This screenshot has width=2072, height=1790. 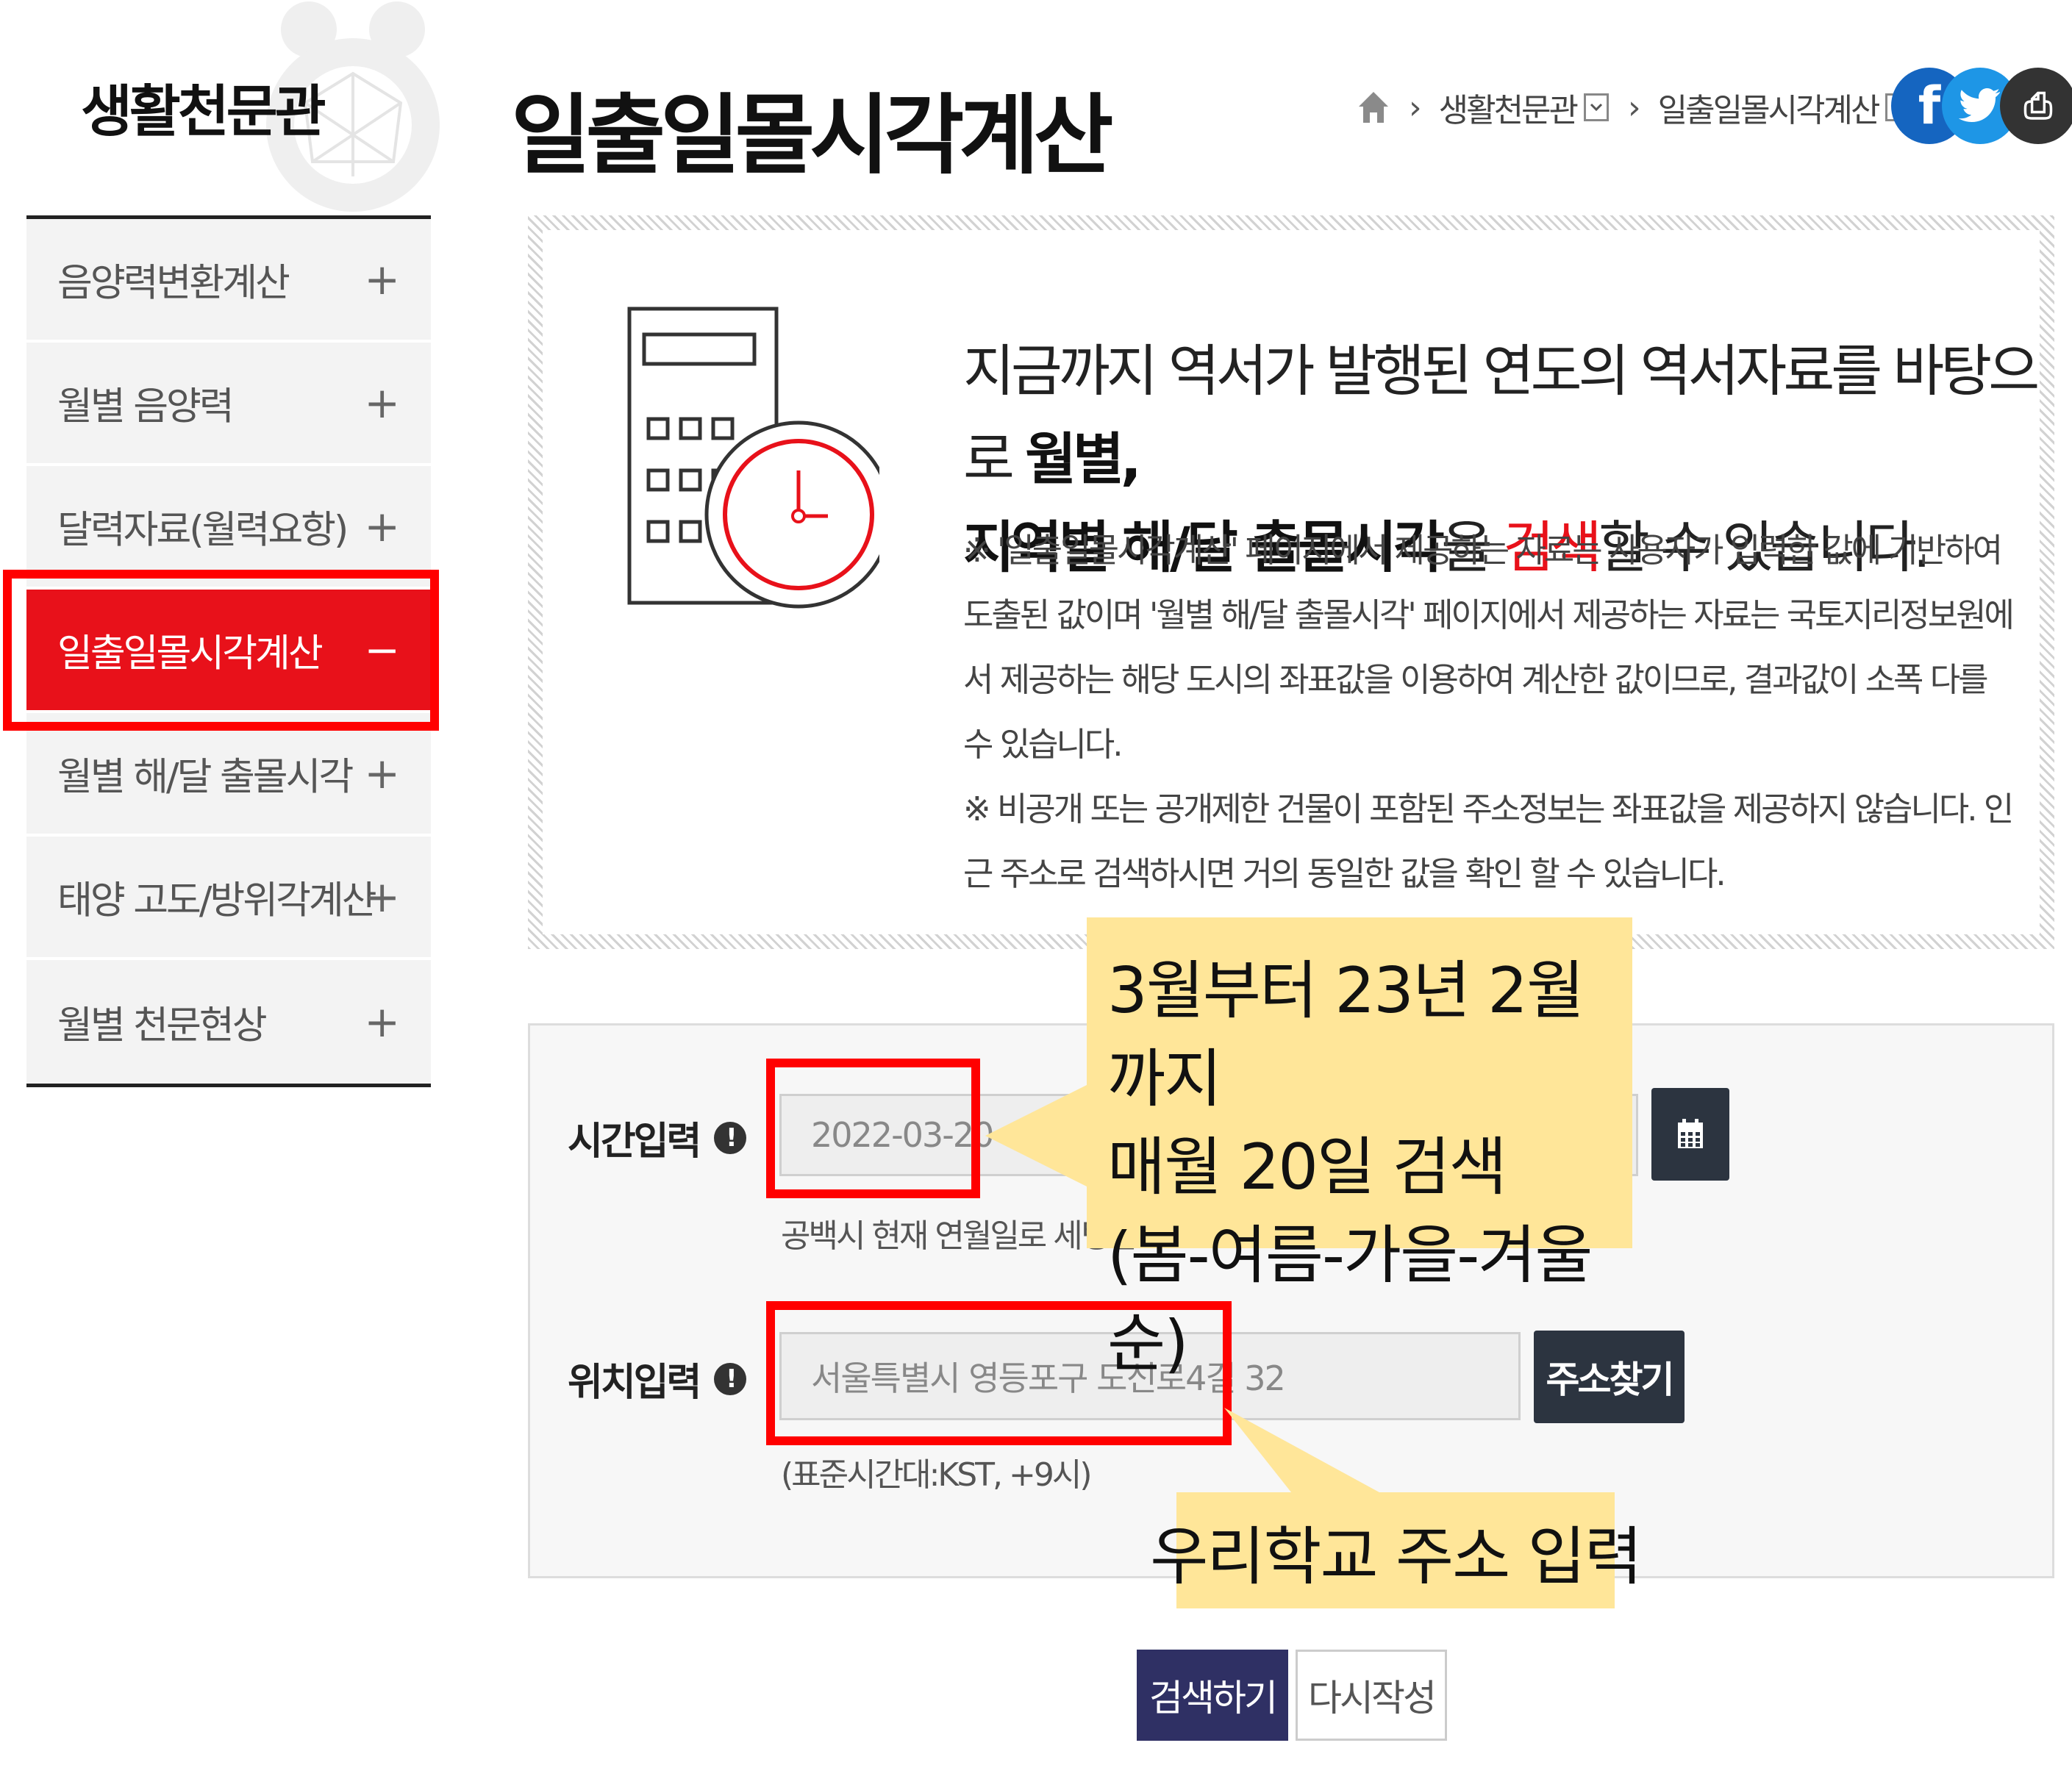 I want to click on calendar-button, so click(x=1690, y=1135).